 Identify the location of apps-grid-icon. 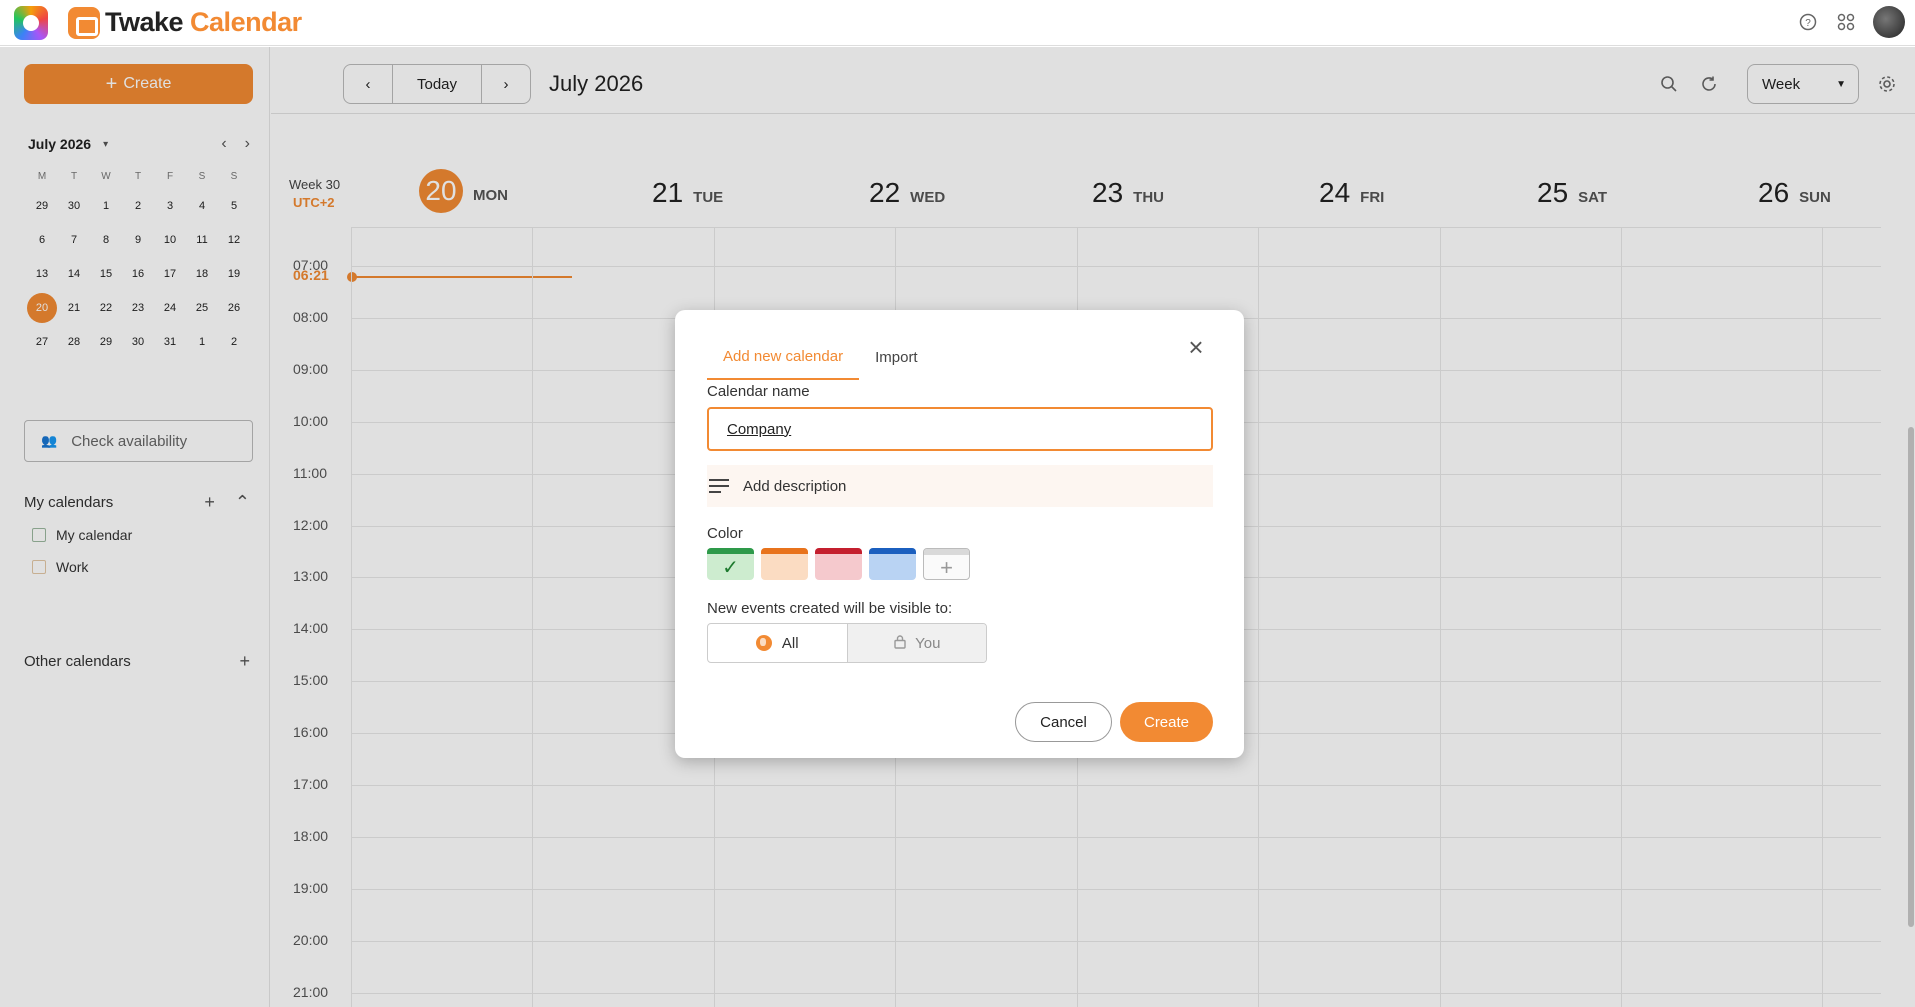
(1846, 22).